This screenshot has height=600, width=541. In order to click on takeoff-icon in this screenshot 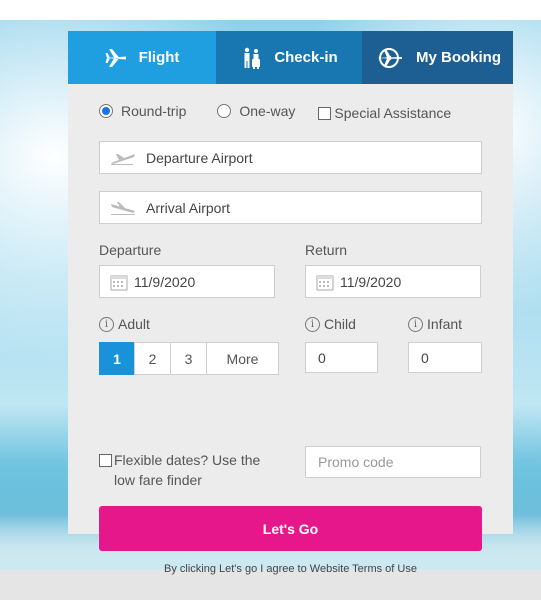, I will do `click(123, 158)`.